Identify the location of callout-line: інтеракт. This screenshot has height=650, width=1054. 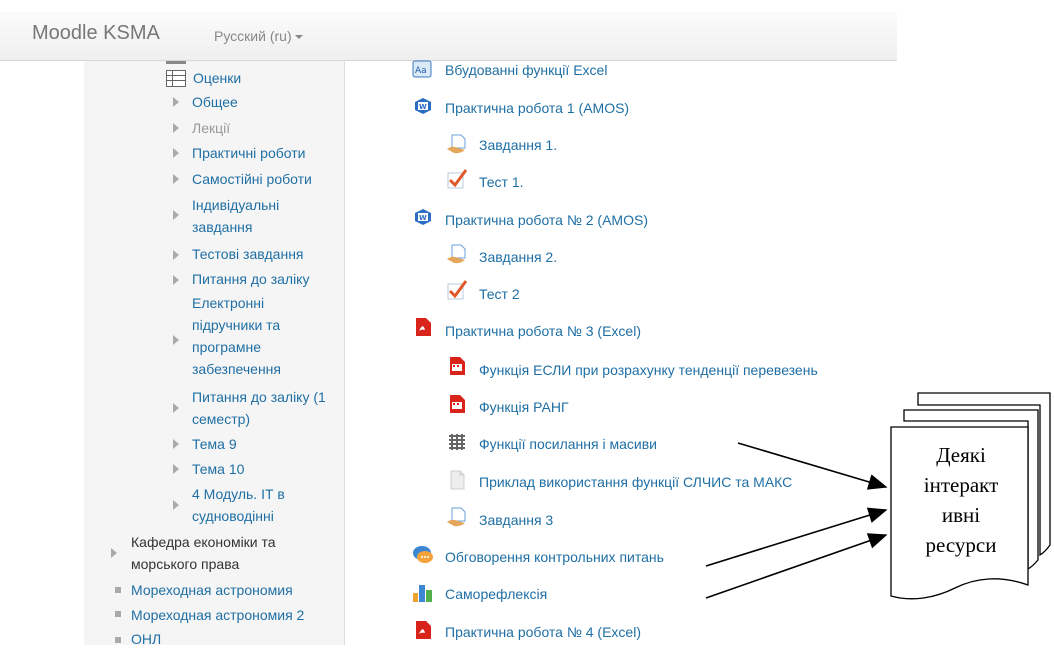
(961, 485).